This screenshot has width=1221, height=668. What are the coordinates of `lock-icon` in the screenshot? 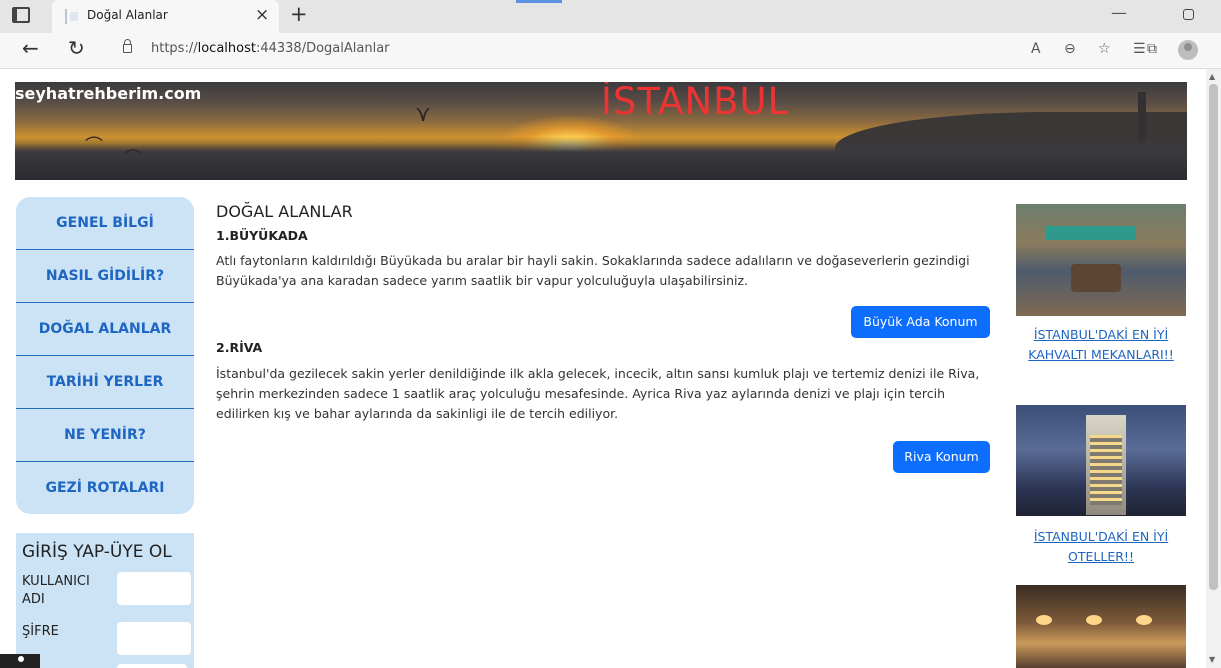 It's located at (127, 46).